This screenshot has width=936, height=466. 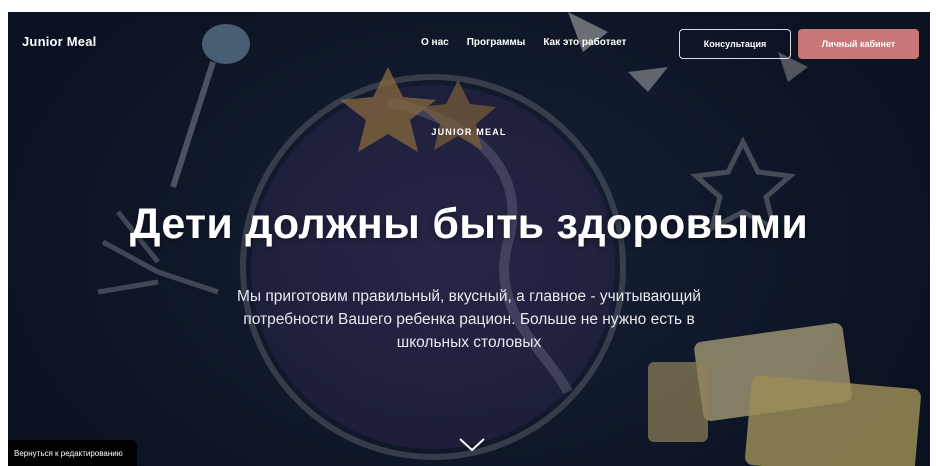 What do you see at coordinates (858, 44) in the screenshot?
I see `account-button: Личный кабинет` at bounding box center [858, 44].